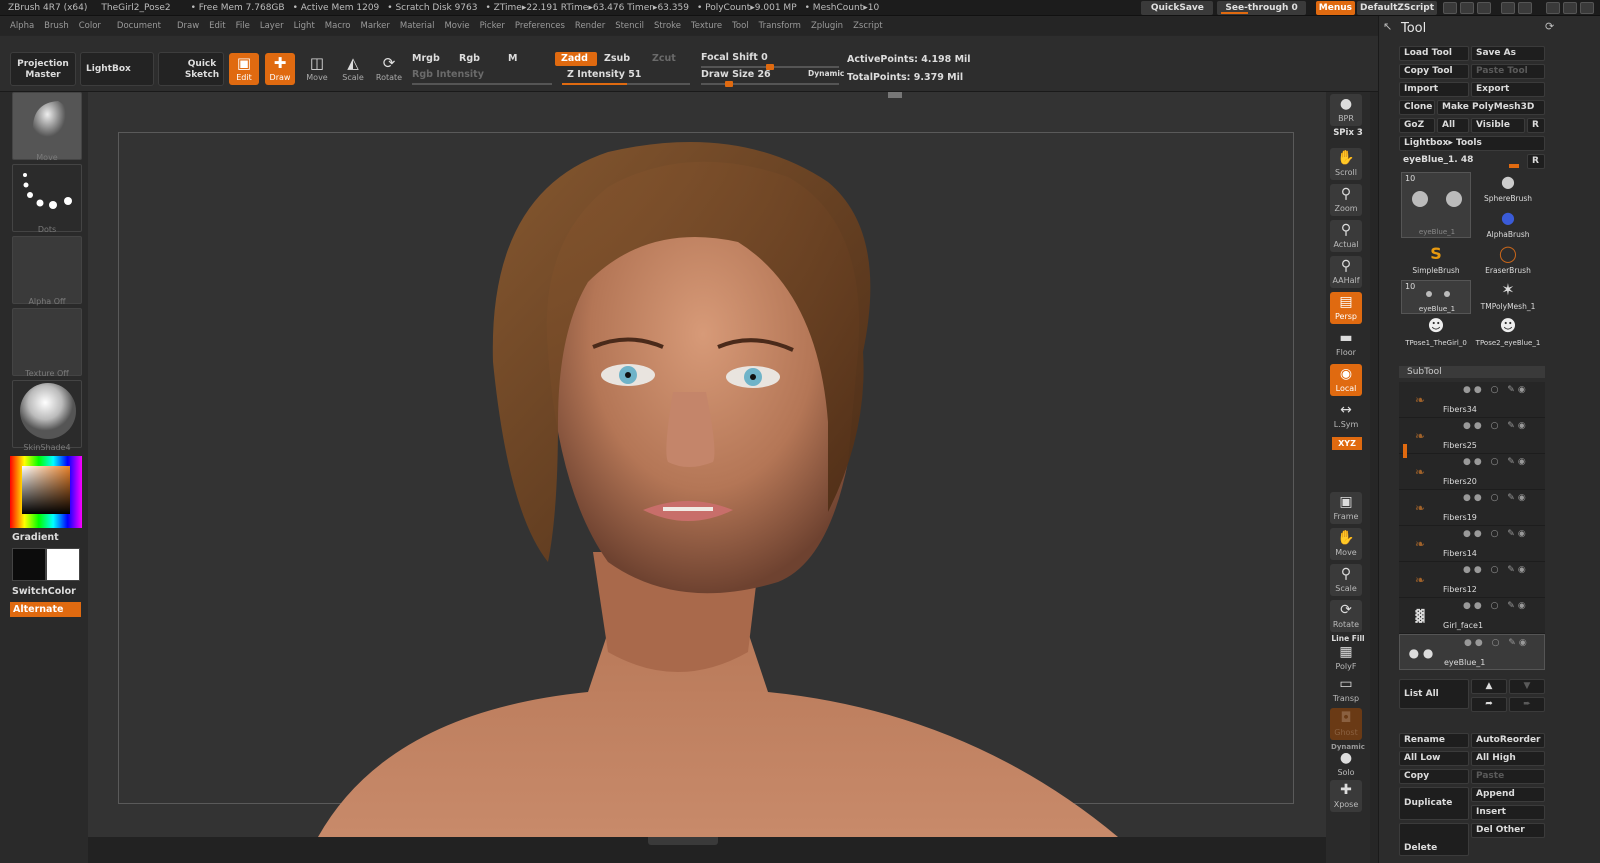 The width and height of the screenshot is (1600, 863). Describe the element at coordinates (1346, 308) in the screenshot. I see `persp-button: ▤ Persp` at that location.